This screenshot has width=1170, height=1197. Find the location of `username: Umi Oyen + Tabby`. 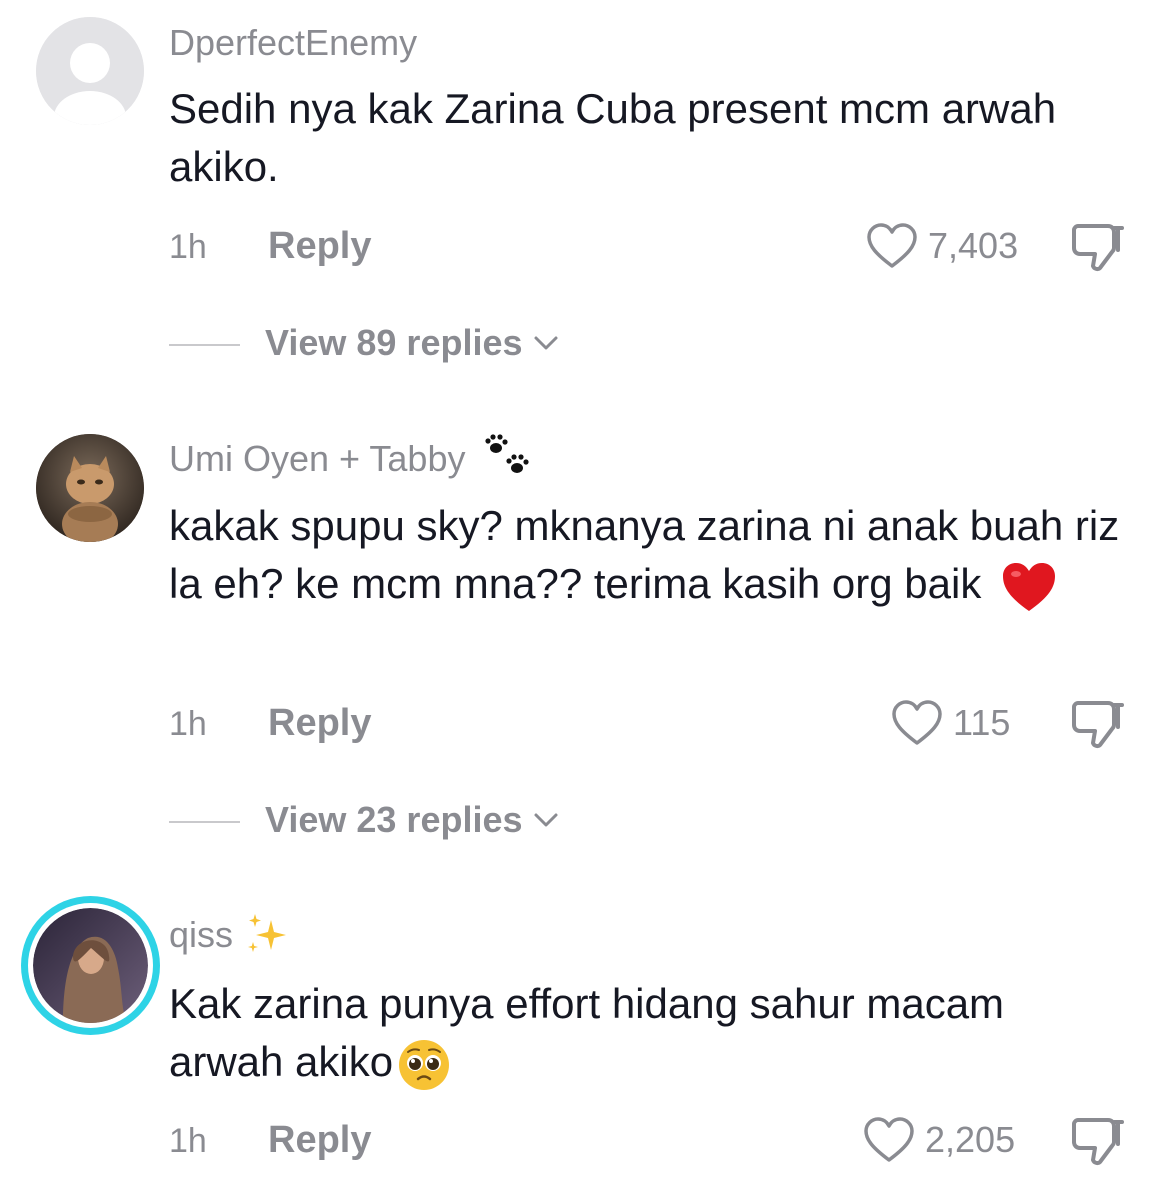

username: Umi Oyen + Tabby is located at coordinates (350, 457).